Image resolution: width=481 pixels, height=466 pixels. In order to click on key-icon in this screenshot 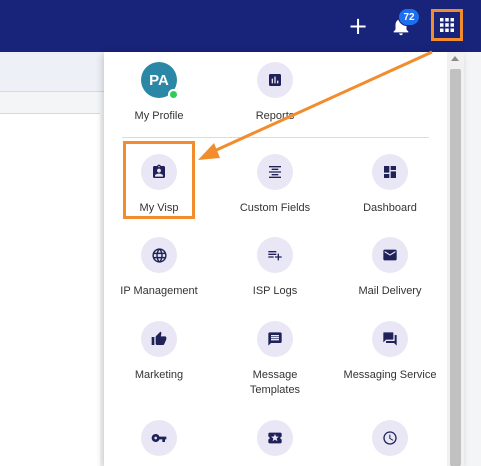, I will do `click(159, 438)`.